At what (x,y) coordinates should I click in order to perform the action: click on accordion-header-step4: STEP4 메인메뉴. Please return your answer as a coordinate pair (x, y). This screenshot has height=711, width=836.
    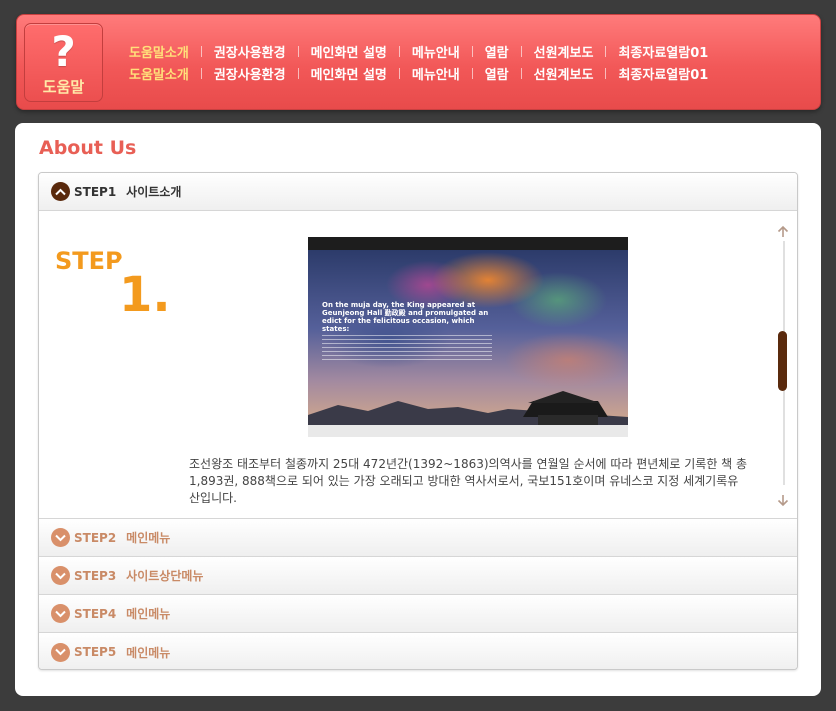
    Looking at the image, I should click on (418, 614).